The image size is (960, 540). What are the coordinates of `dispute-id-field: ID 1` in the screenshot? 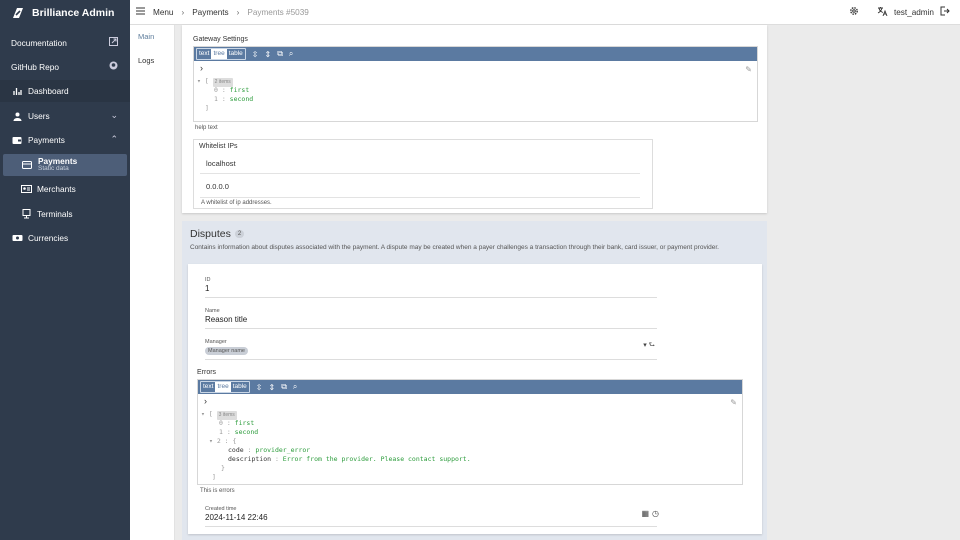 It's located at (431, 287).